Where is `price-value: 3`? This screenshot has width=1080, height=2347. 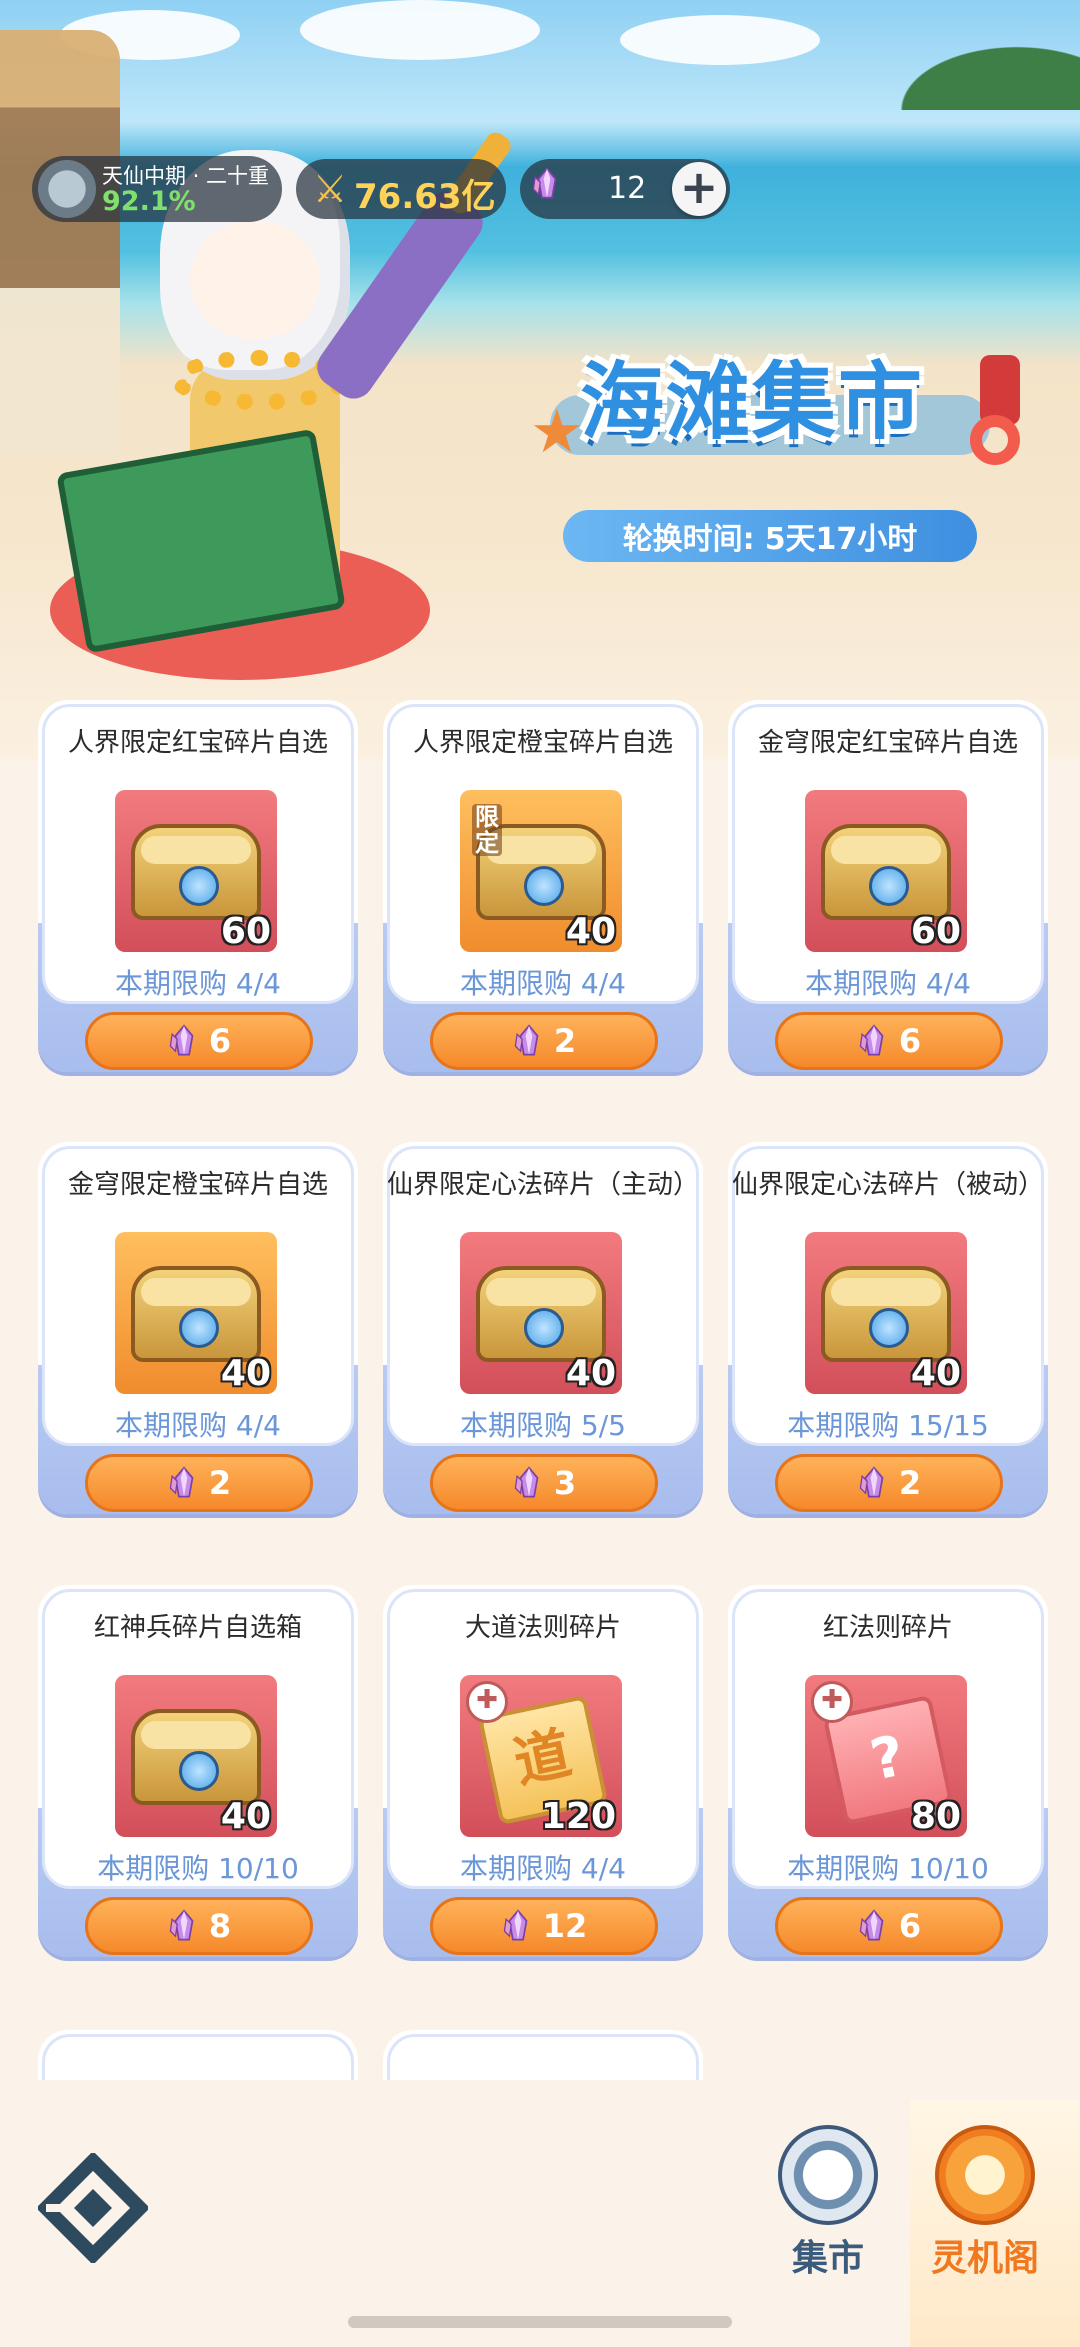 price-value: 3 is located at coordinates (565, 1483).